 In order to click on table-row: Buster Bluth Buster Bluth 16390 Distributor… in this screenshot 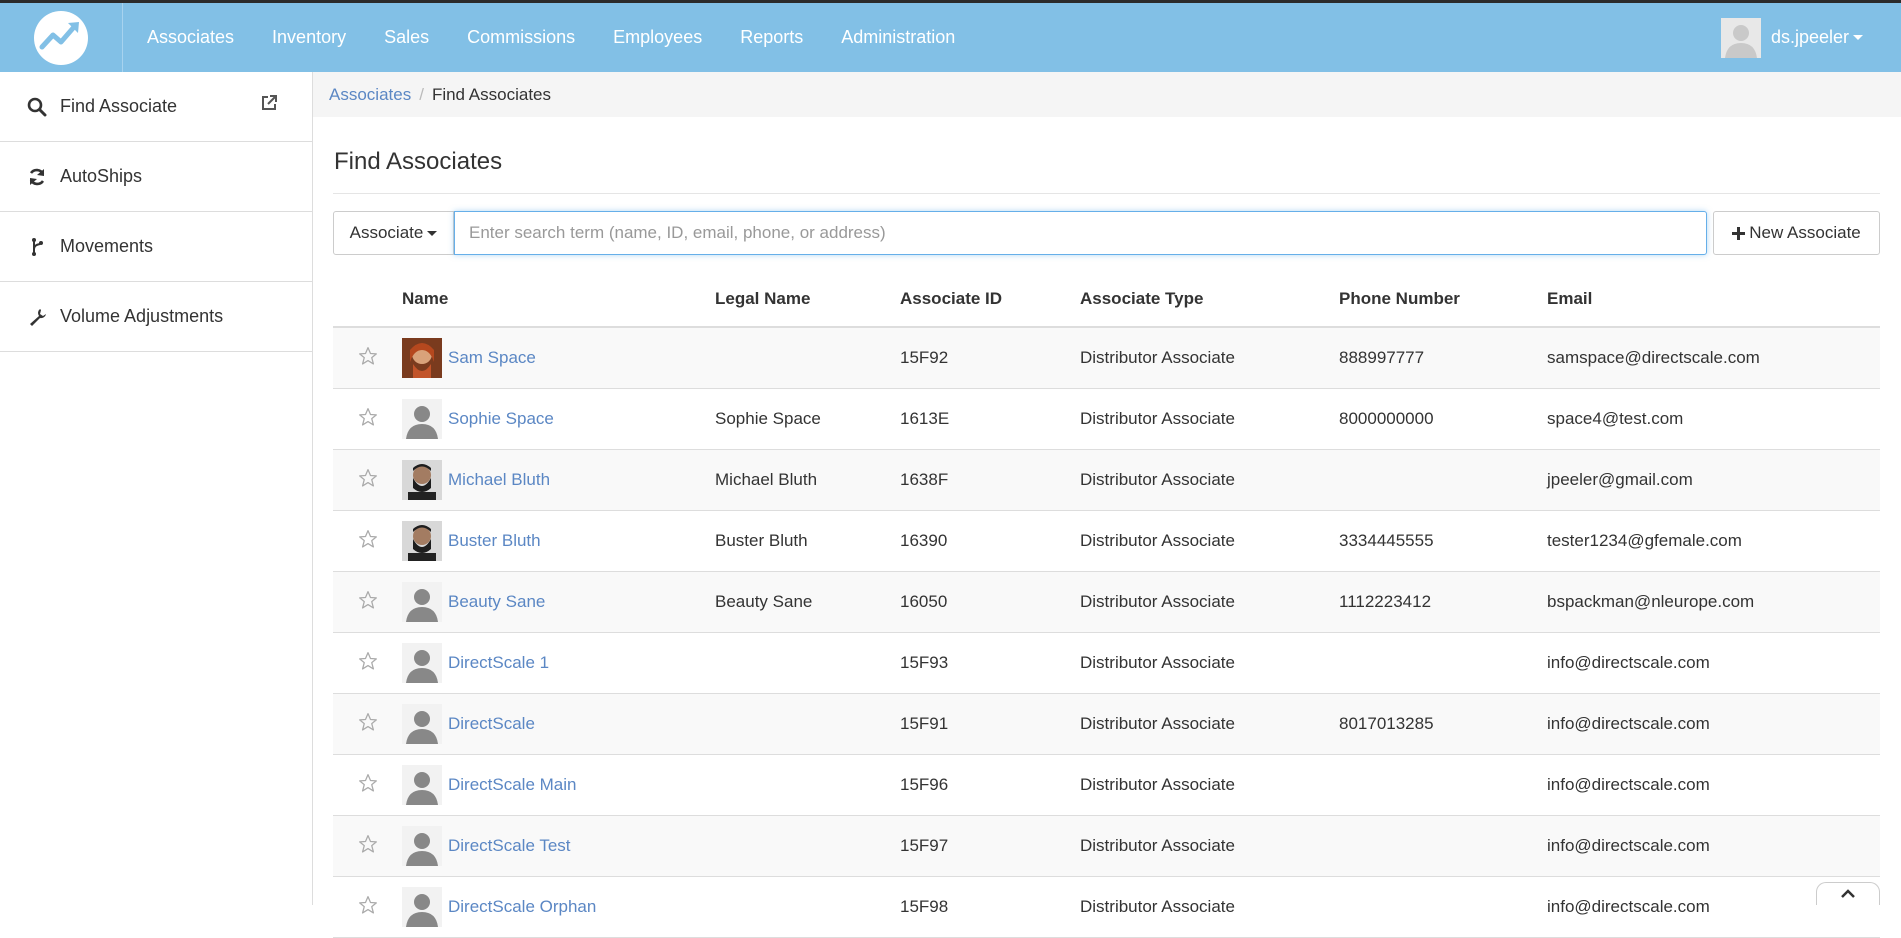, I will do `click(1106, 541)`.